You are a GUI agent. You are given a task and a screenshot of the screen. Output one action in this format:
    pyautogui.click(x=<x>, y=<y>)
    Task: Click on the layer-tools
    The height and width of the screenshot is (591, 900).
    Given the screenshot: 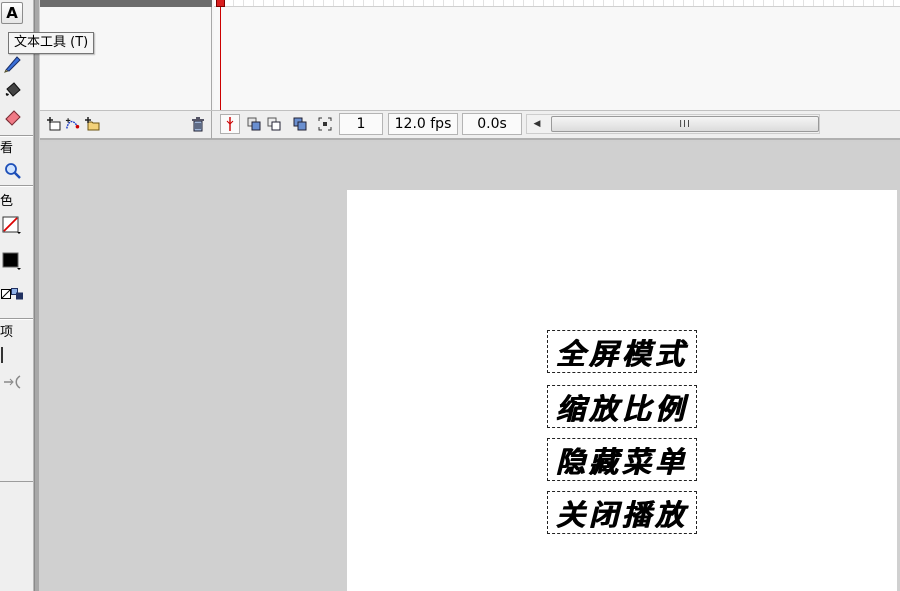 What is the action you would take?
    pyautogui.click(x=126, y=125)
    